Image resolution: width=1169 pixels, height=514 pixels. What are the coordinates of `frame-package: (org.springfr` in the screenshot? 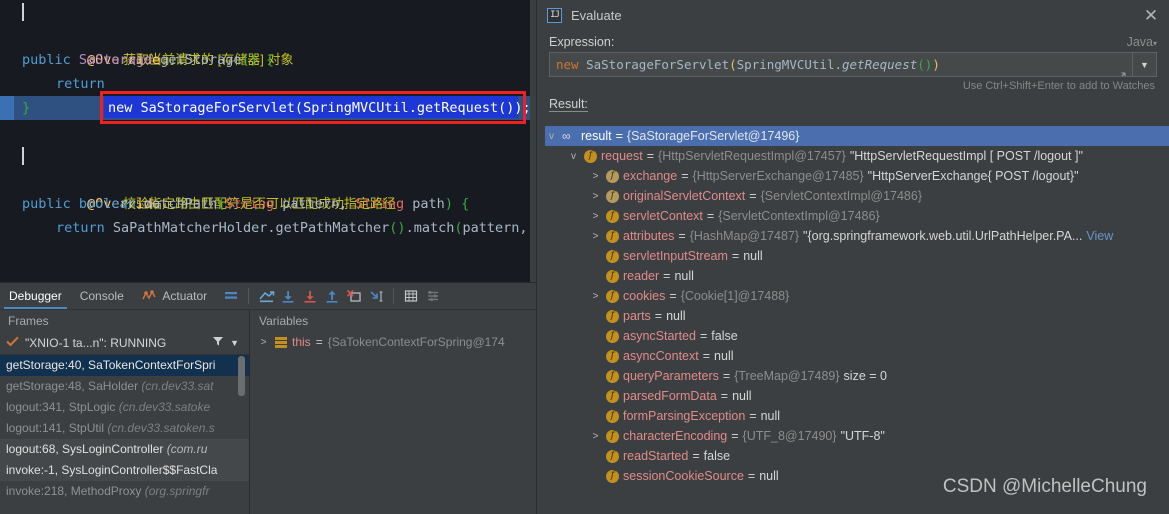 It's located at (177, 491).